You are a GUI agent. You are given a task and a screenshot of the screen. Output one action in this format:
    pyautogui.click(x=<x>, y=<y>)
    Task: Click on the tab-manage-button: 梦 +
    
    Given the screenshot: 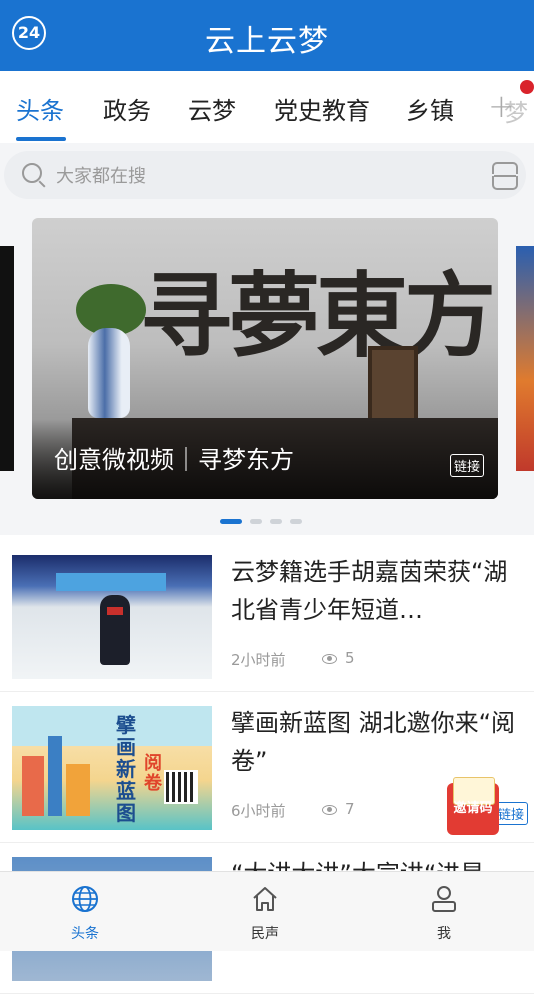 What is the action you would take?
    pyautogui.click(x=504, y=106)
    